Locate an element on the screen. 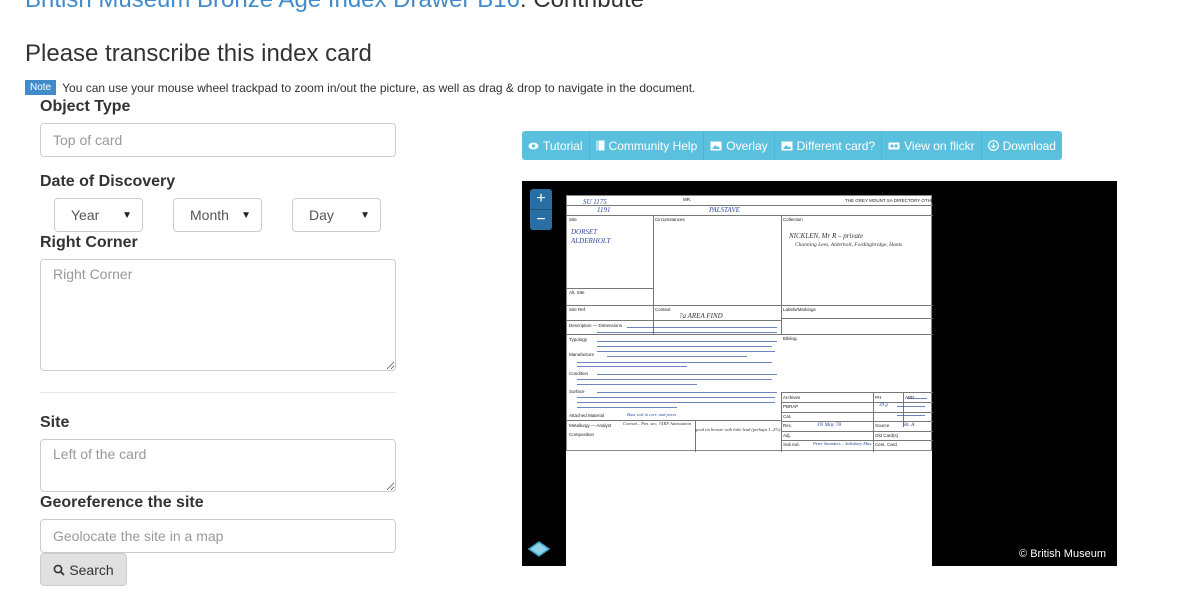 The width and height of the screenshot is (1200, 600). card-condition-label: Condition is located at coordinates (579, 373).